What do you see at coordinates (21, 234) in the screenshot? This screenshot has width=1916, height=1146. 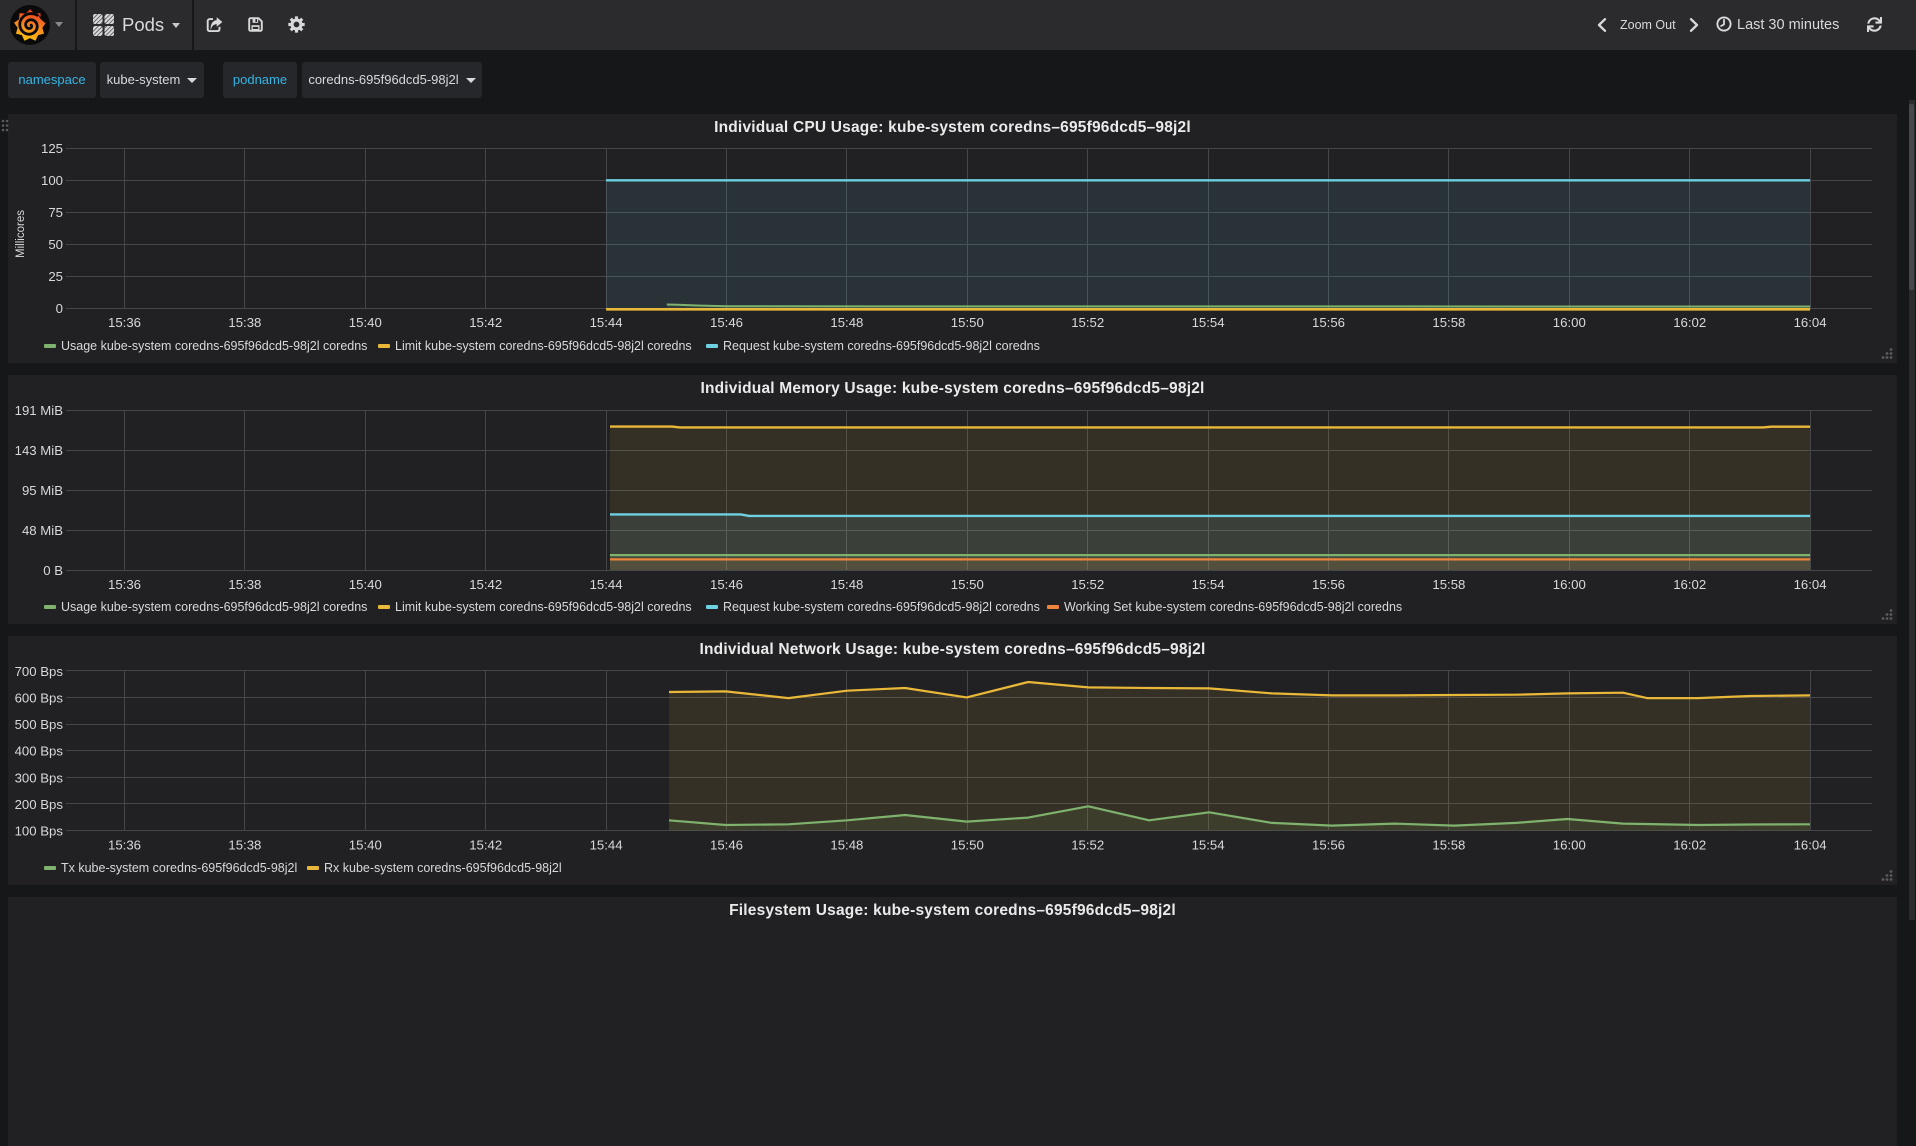 I see `svg-text: Millicores` at bounding box center [21, 234].